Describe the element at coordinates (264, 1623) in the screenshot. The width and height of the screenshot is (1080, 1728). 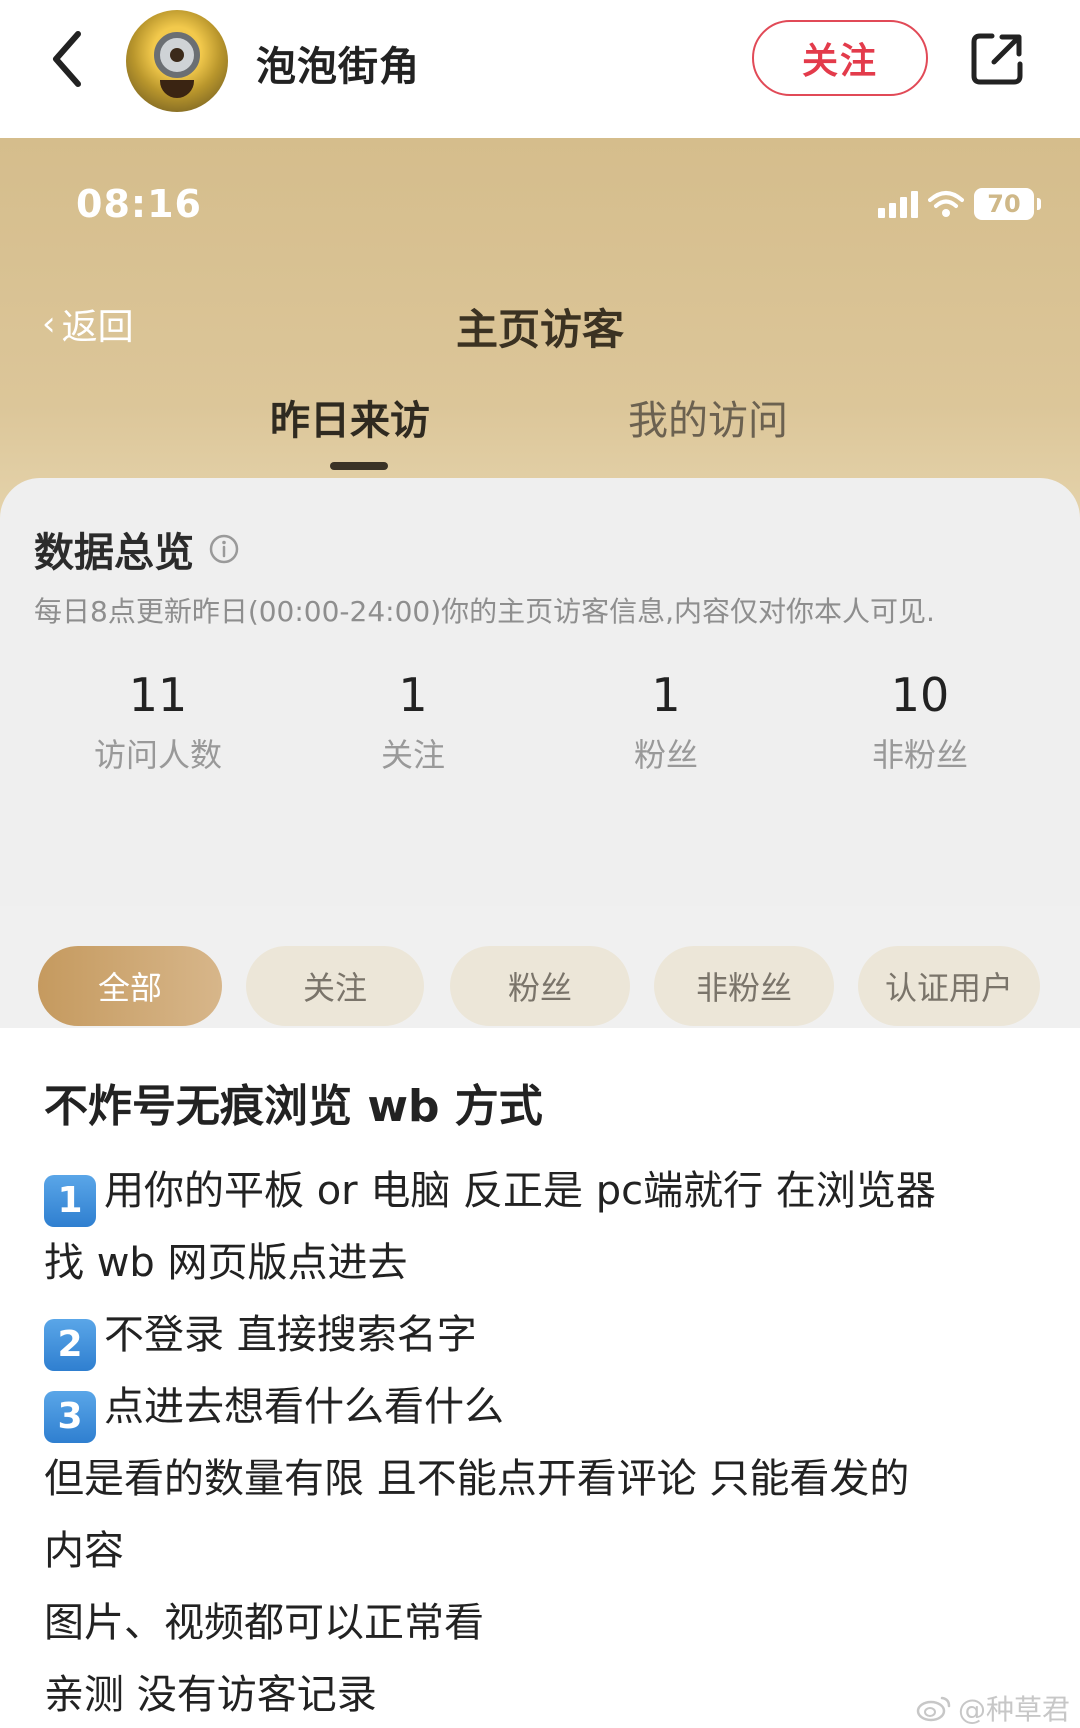
I see `post-line-media: 图片、视频都可以正常看` at that location.